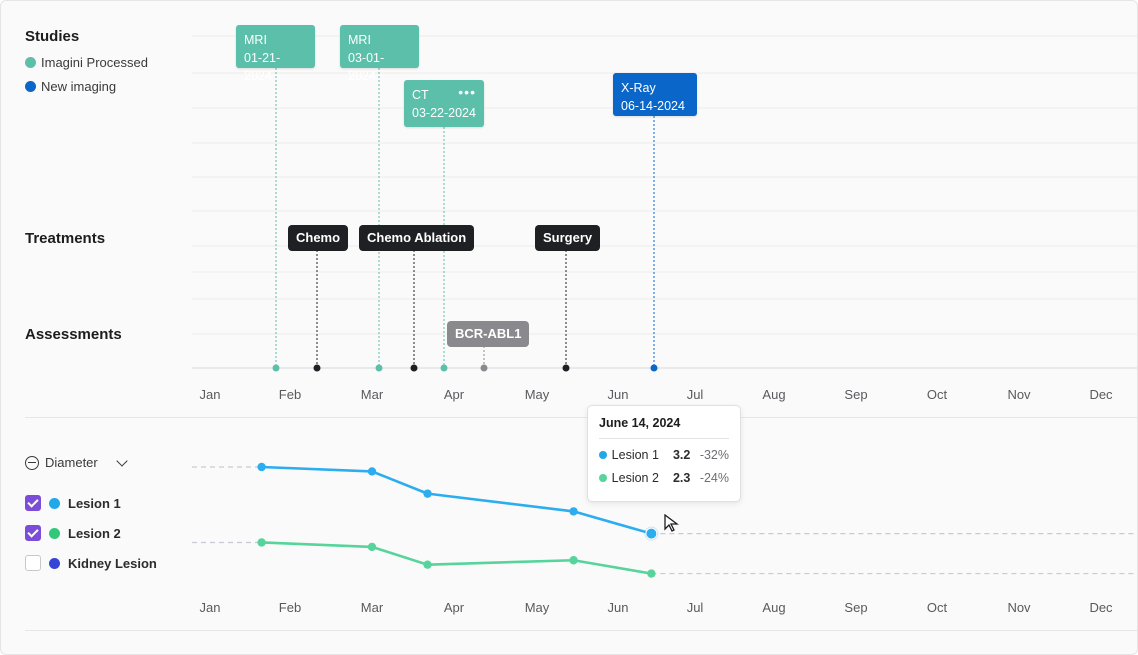 The height and width of the screenshot is (655, 1138). What do you see at coordinates (32, 462) in the screenshot?
I see `diameter-icon` at bounding box center [32, 462].